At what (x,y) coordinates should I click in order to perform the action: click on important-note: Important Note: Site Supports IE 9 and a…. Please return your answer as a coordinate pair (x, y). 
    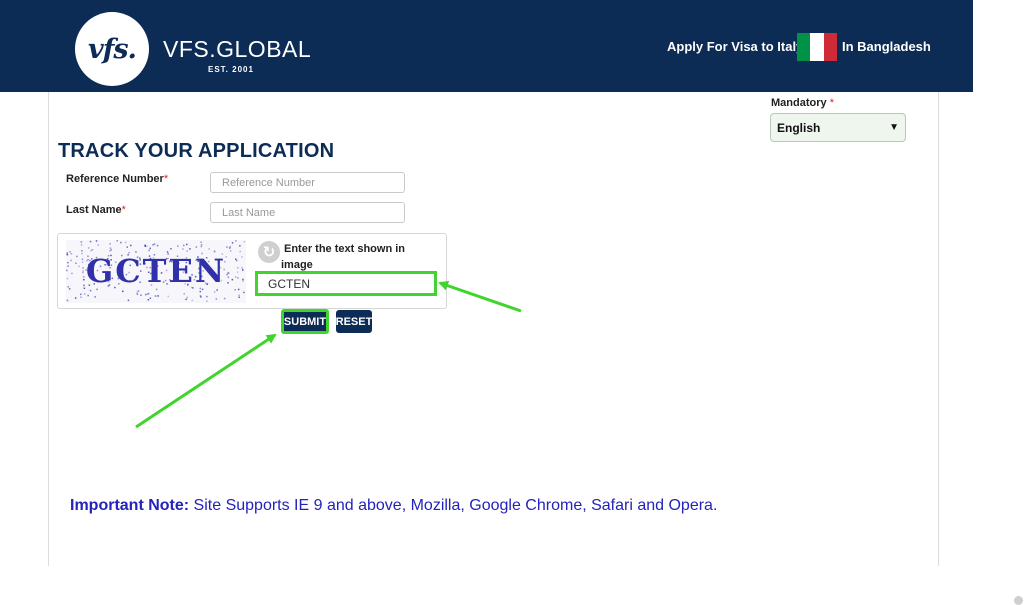
    Looking at the image, I should click on (393, 506).